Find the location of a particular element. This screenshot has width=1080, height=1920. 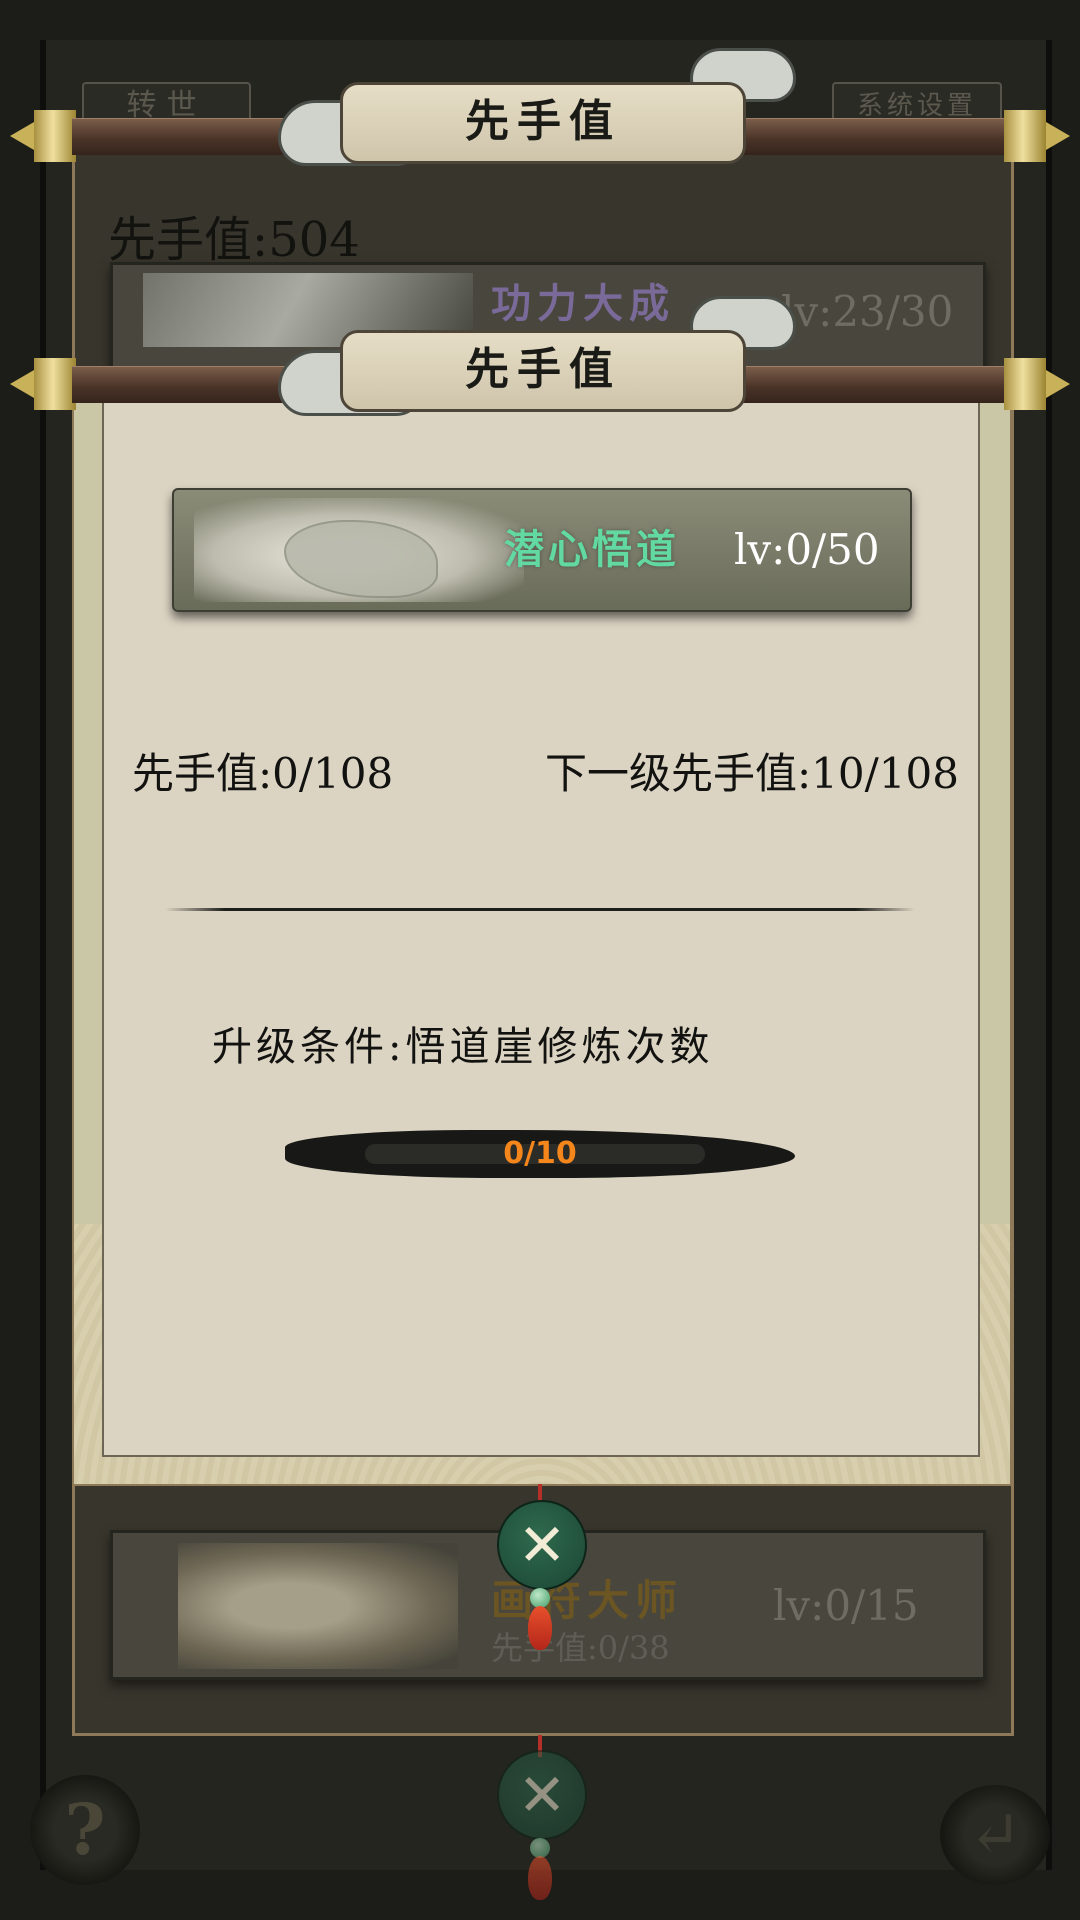

blacksmith-image is located at coordinates (318, 1606).